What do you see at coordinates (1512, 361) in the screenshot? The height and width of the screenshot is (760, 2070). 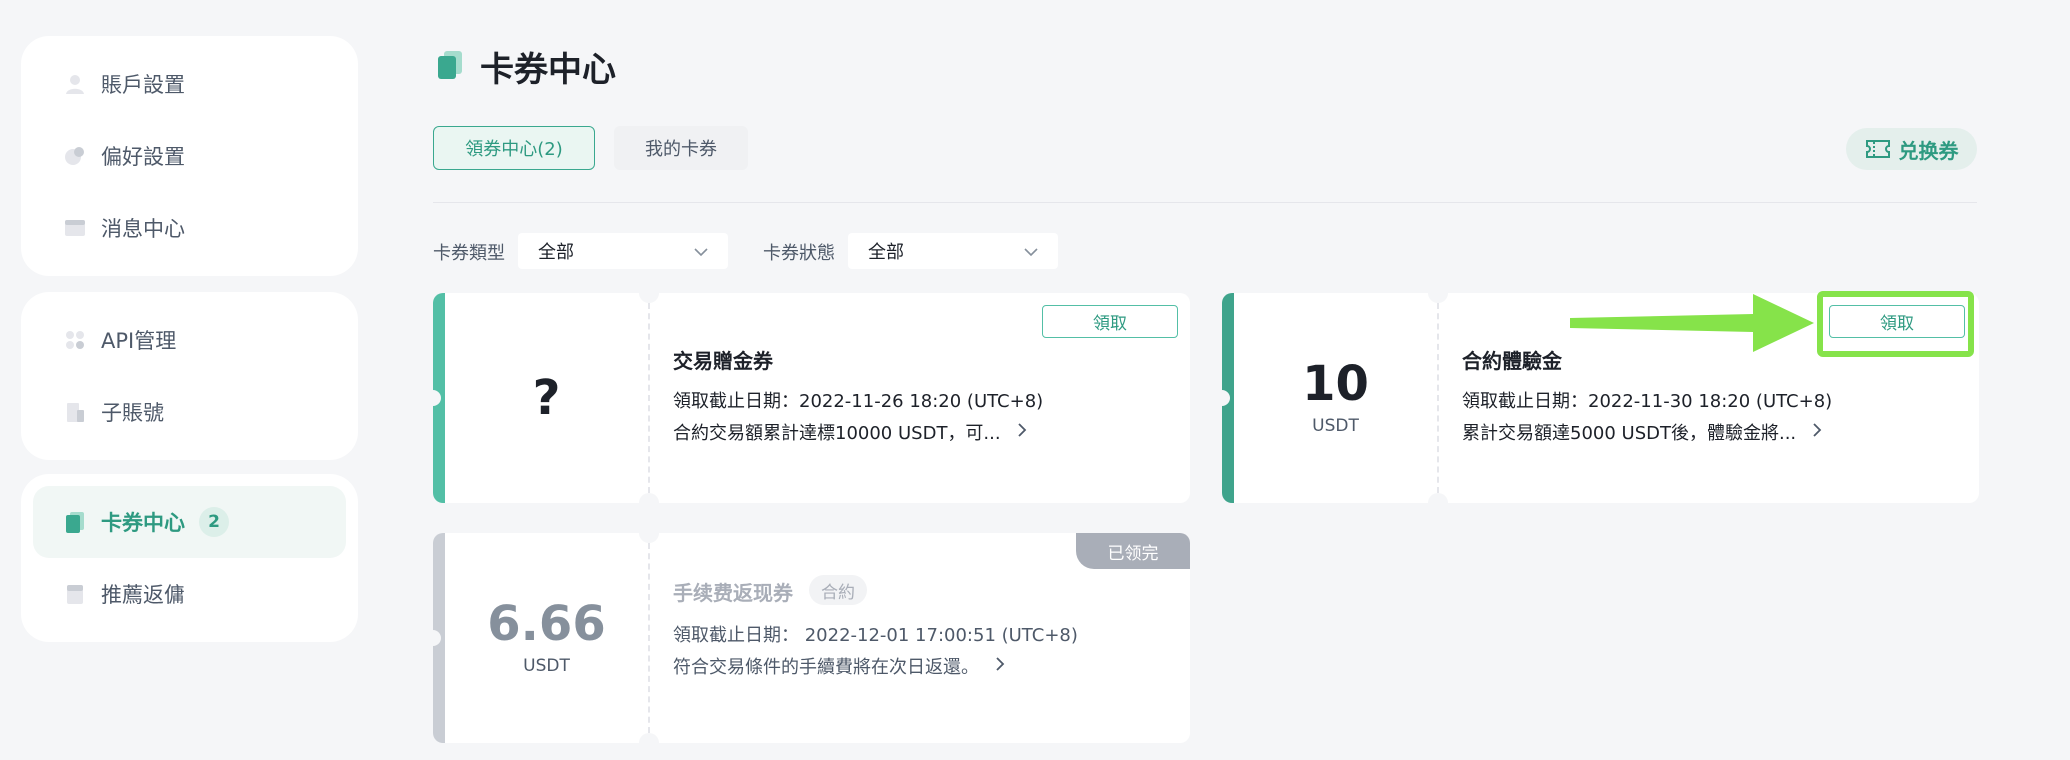 I see `coupon-title: 合約體驗金` at bounding box center [1512, 361].